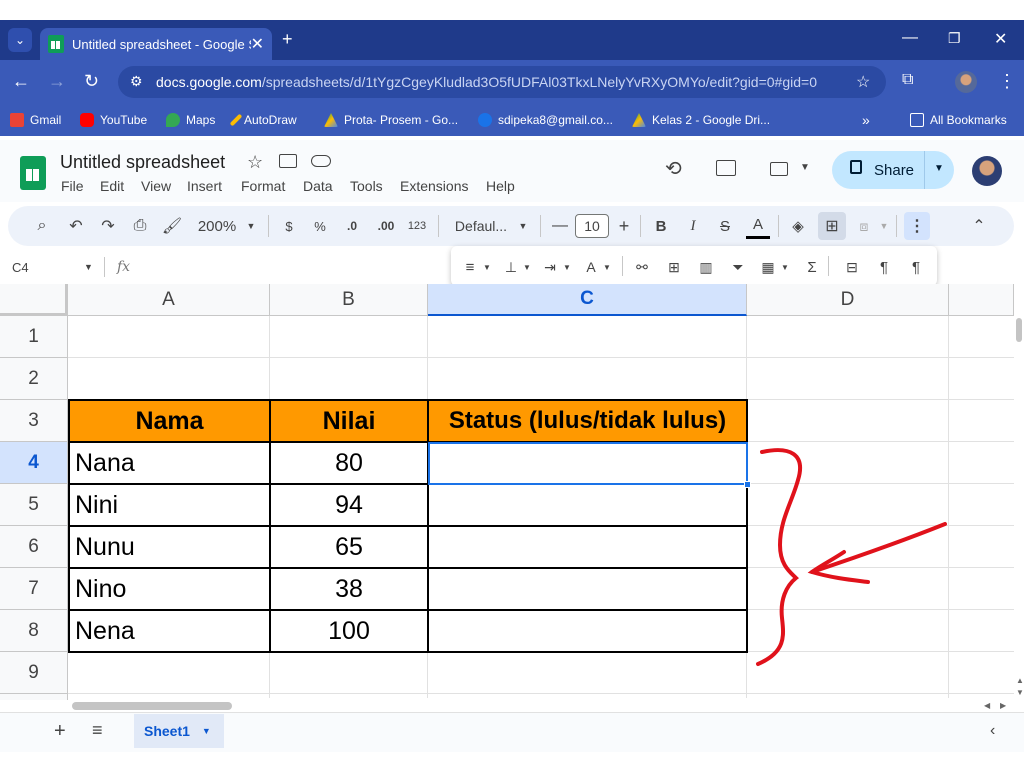 The width and height of the screenshot is (1024, 768). I want to click on cell-c3-header-status: Status (lulus/tidak lulus), so click(587, 421).